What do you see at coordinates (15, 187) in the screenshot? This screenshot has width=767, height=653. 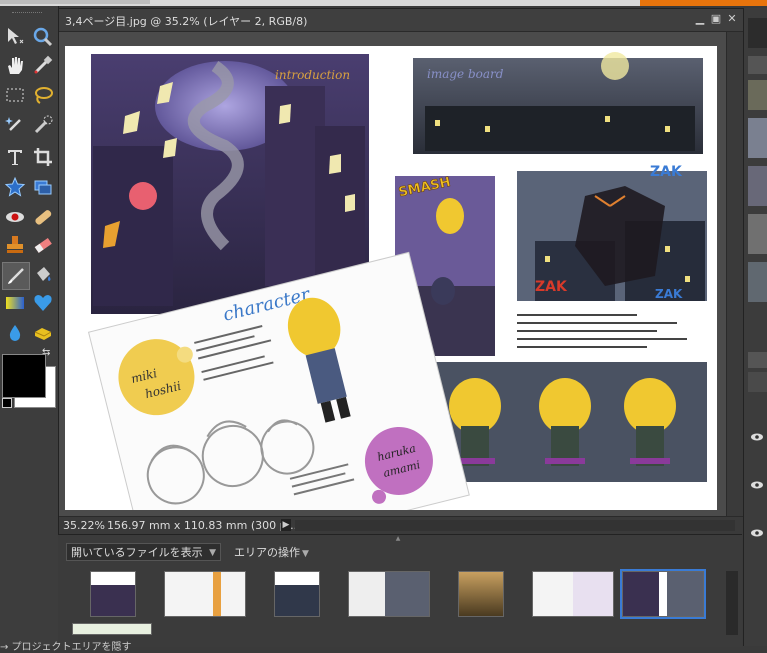 I see `shape-tool-icon` at bounding box center [15, 187].